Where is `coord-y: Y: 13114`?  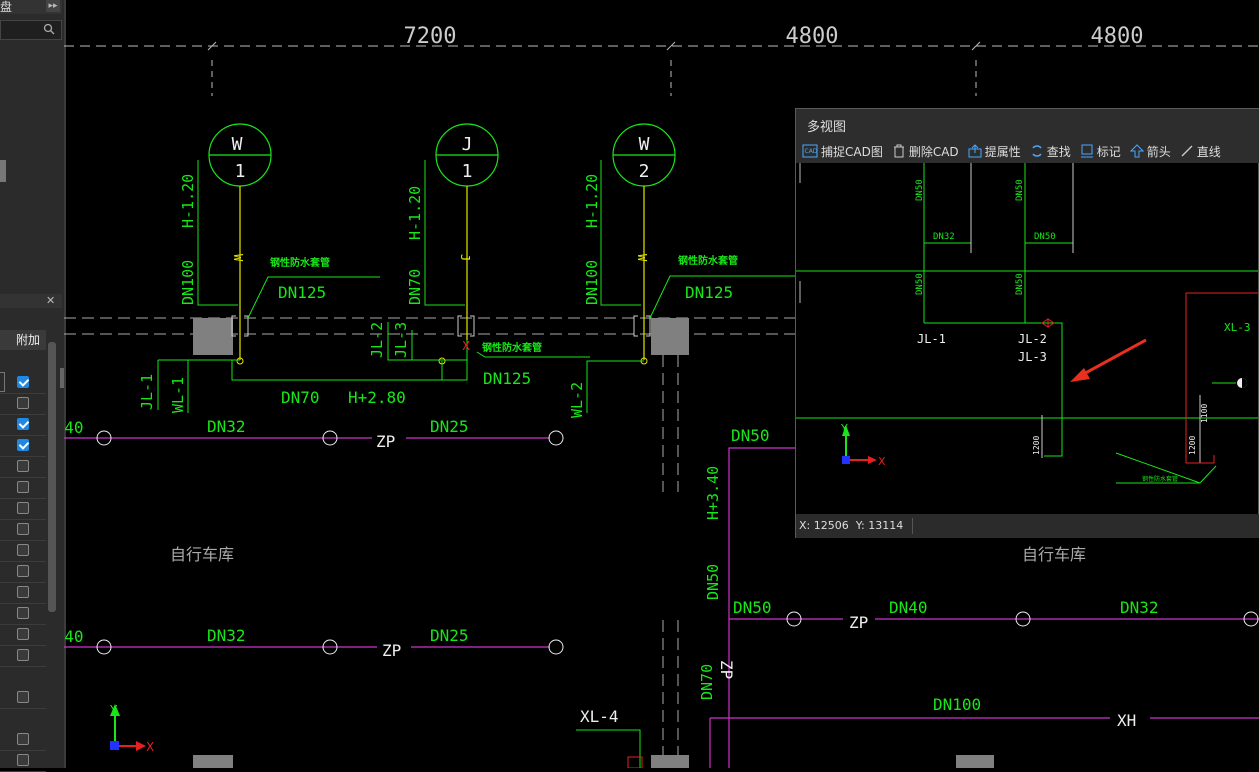
coord-y: Y: 13114 is located at coordinates (879, 525).